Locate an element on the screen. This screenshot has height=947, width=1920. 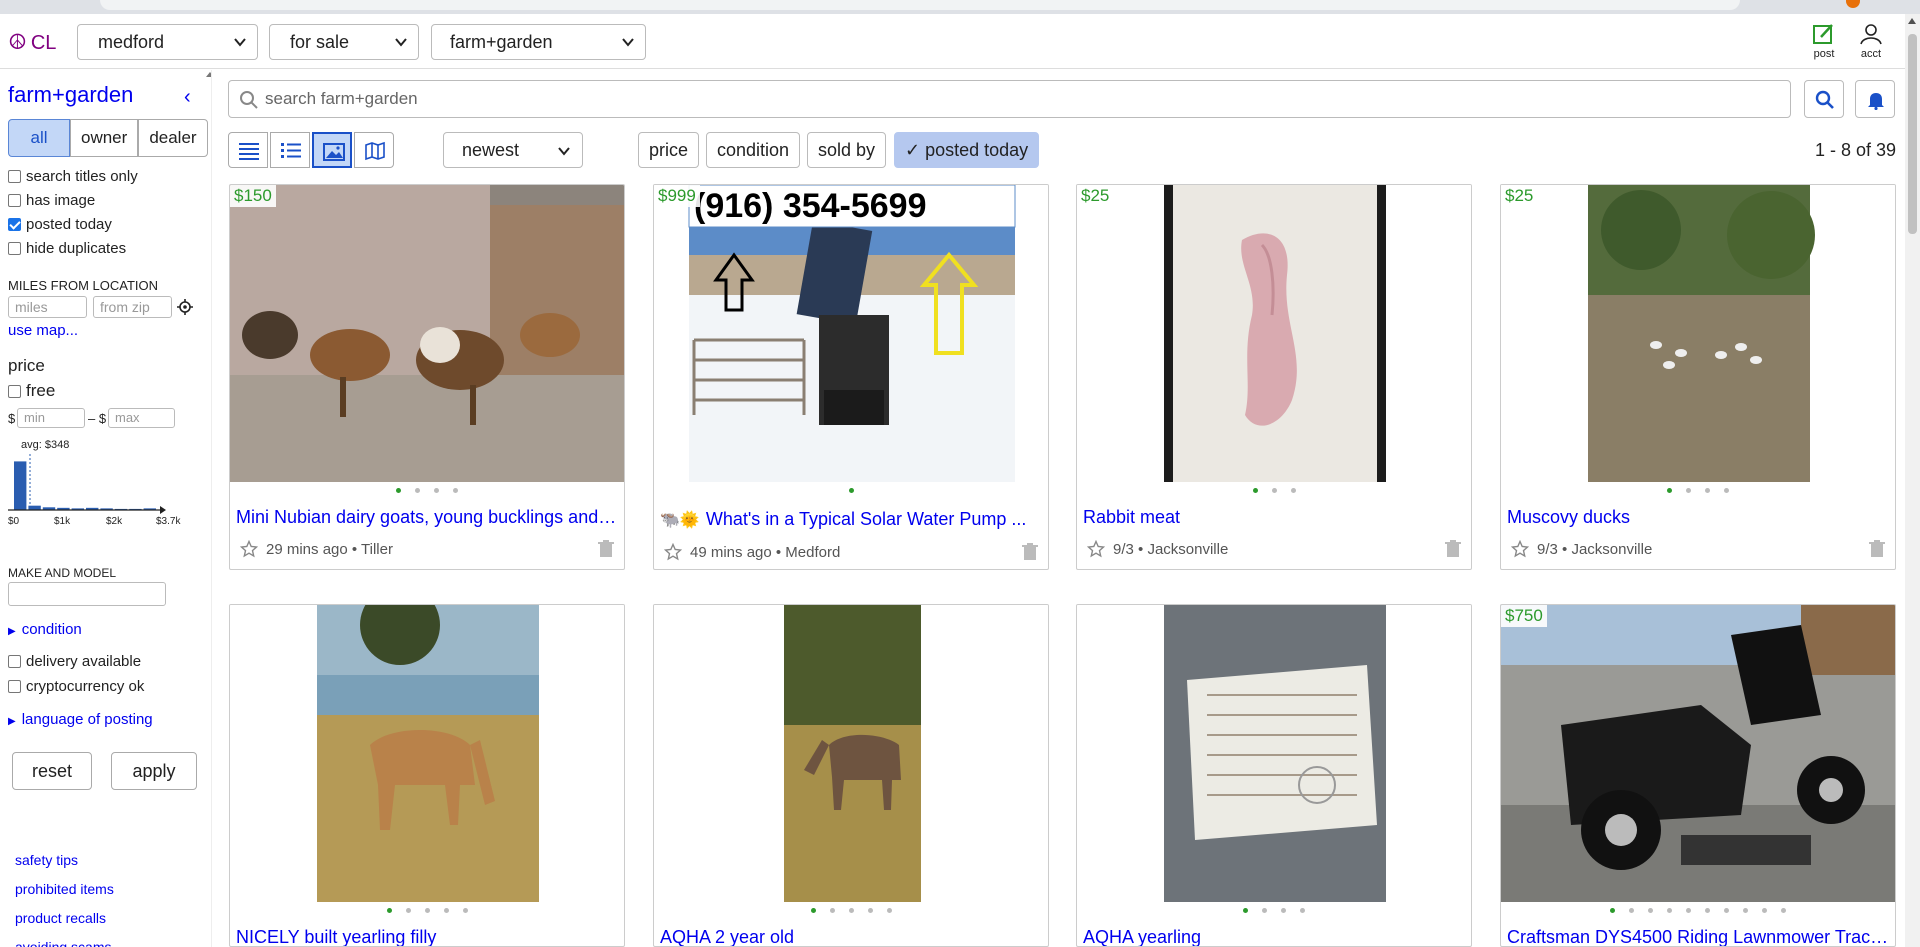
listing-title: AQHA 2 year old is located at coordinates (851, 936).